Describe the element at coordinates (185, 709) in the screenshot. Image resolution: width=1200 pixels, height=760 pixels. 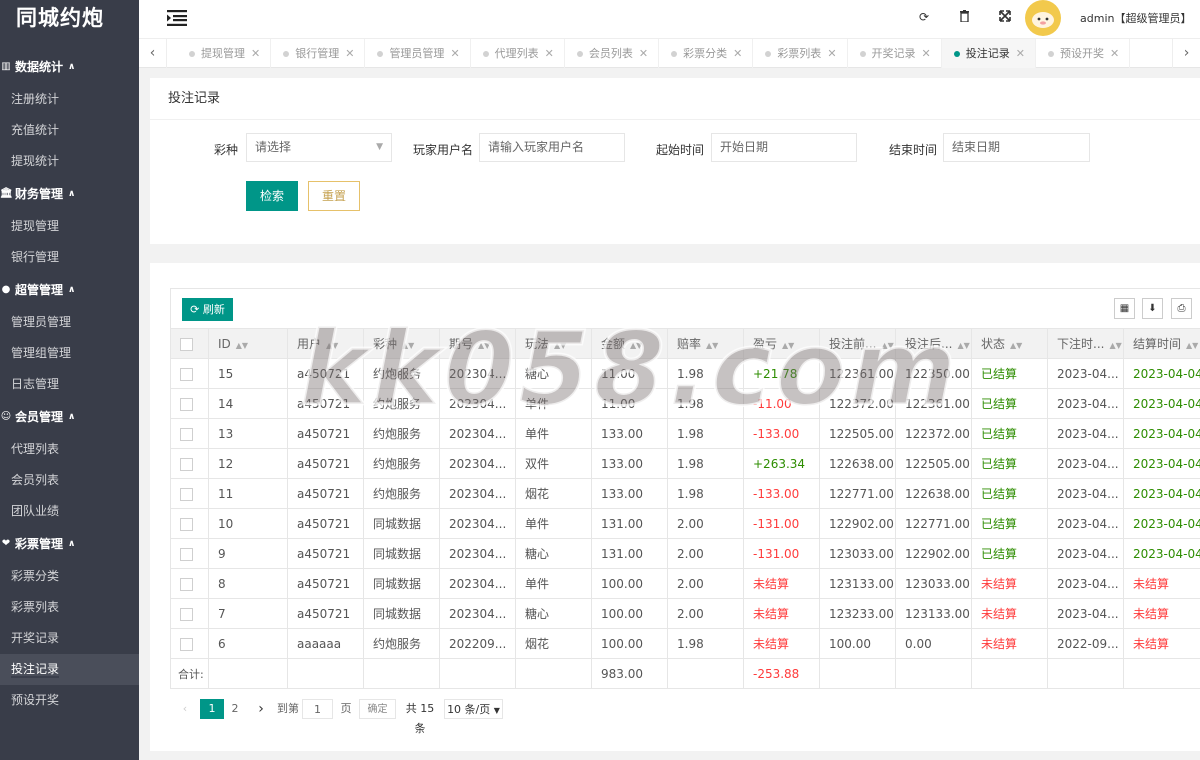
I see `page-prev-icon: ‹` at that location.